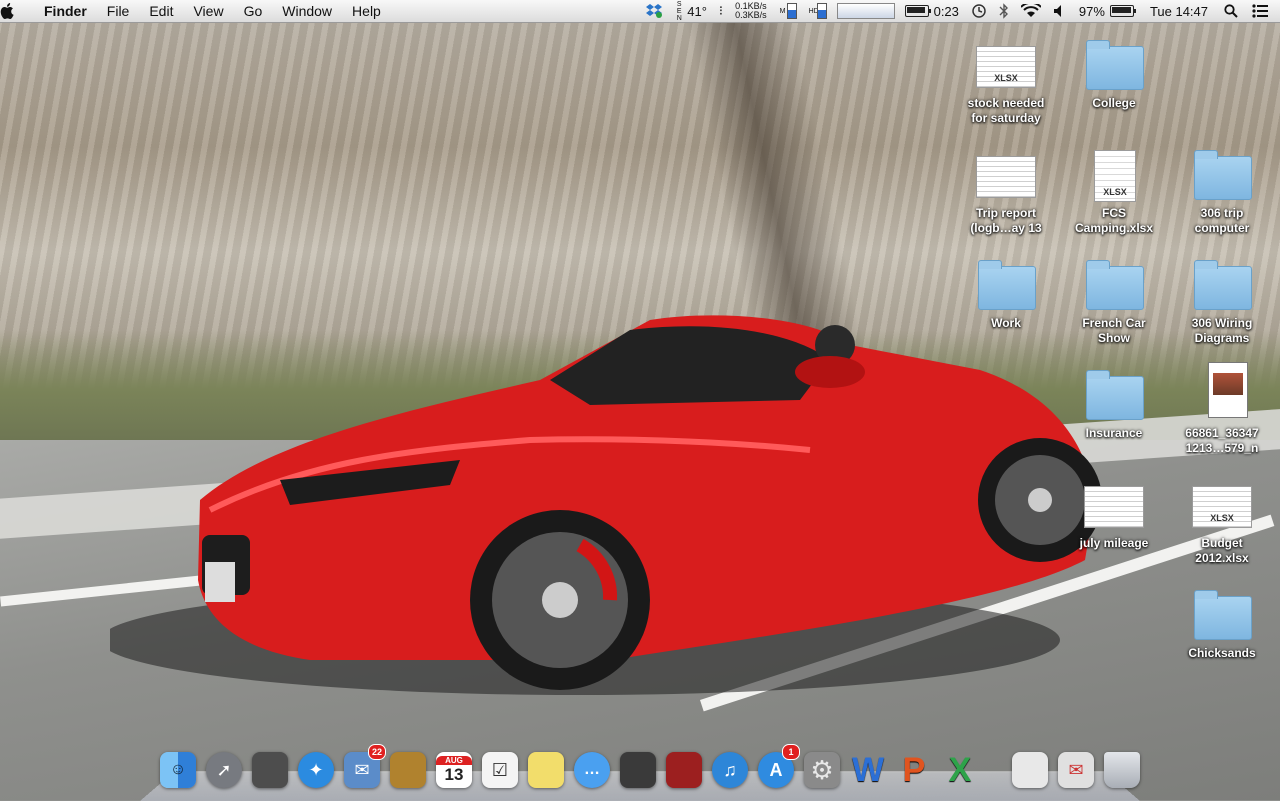  What do you see at coordinates (1106, 11) in the screenshot?
I see `battery-status: 97%` at bounding box center [1106, 11].